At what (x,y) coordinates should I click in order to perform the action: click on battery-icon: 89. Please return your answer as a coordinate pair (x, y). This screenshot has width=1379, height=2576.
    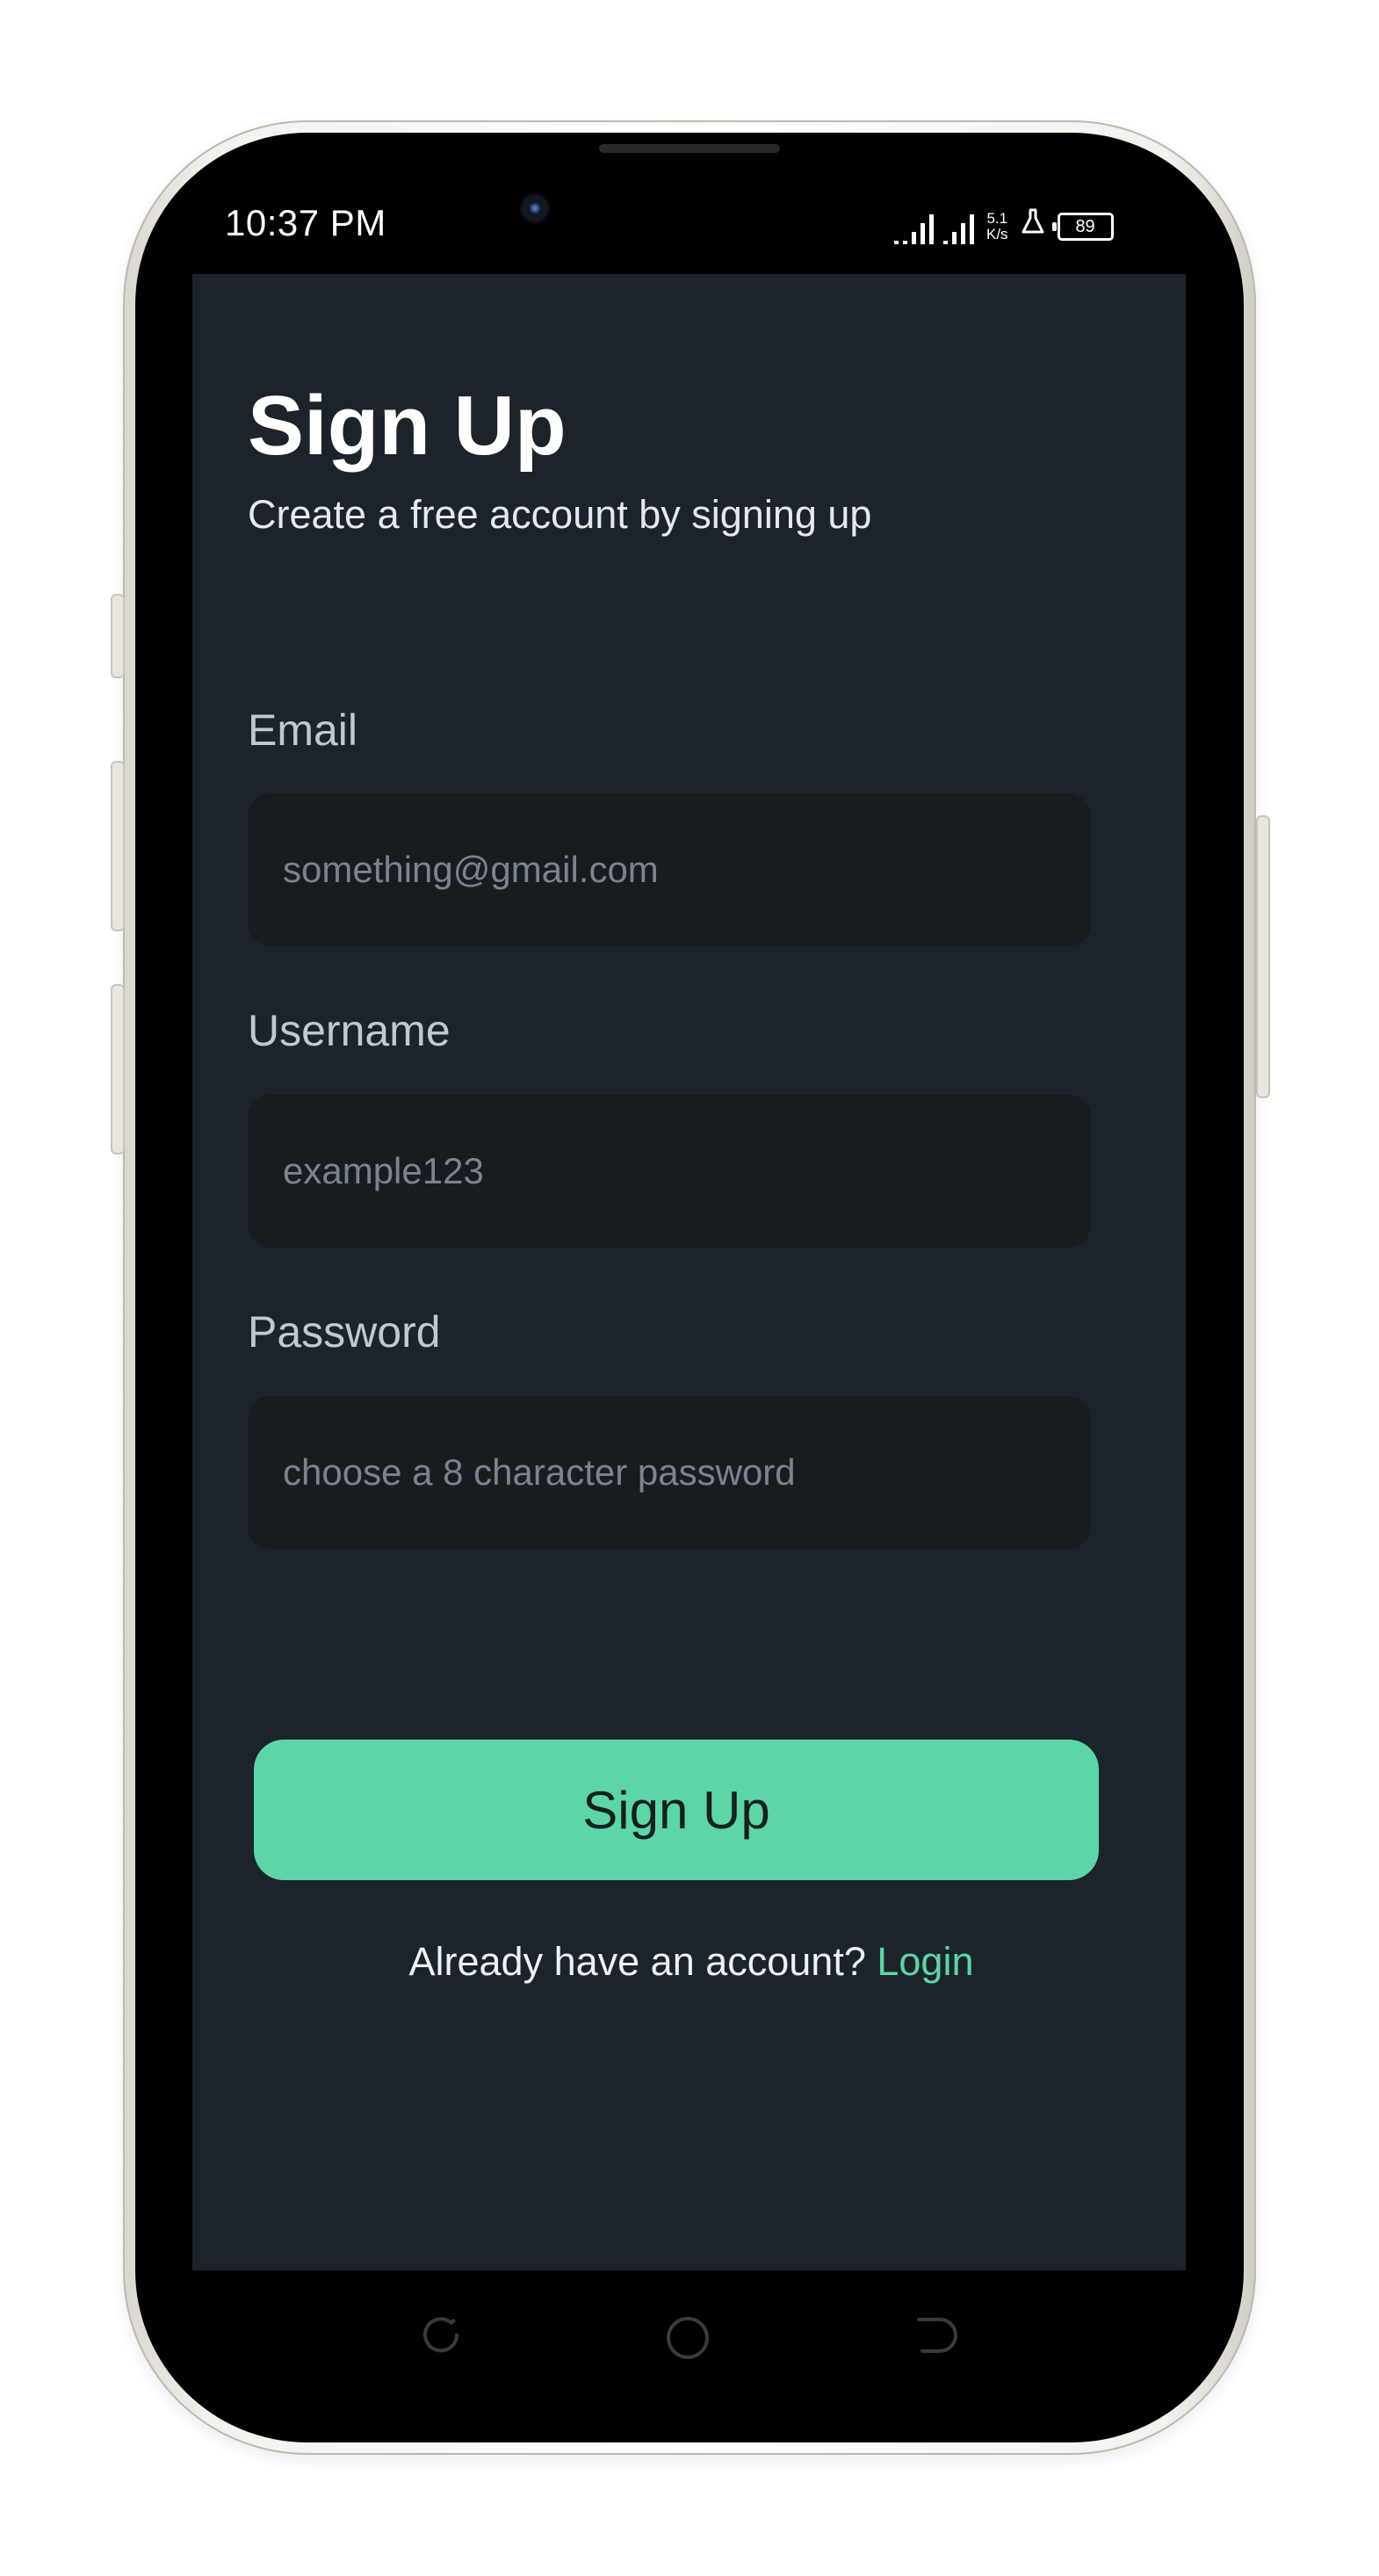
    Looking at the image, I should click on (1082, 227).